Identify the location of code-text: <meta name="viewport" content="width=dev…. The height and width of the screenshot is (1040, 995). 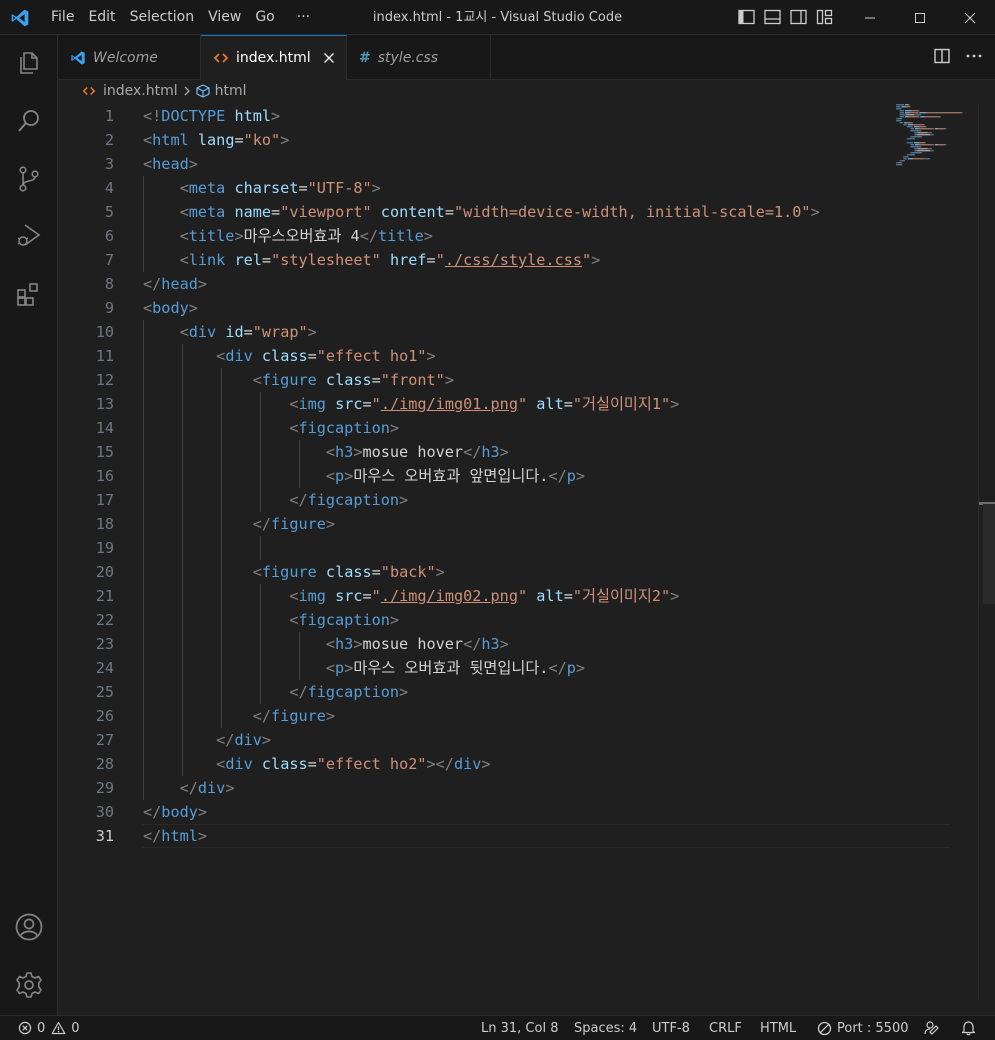
(499, 212).